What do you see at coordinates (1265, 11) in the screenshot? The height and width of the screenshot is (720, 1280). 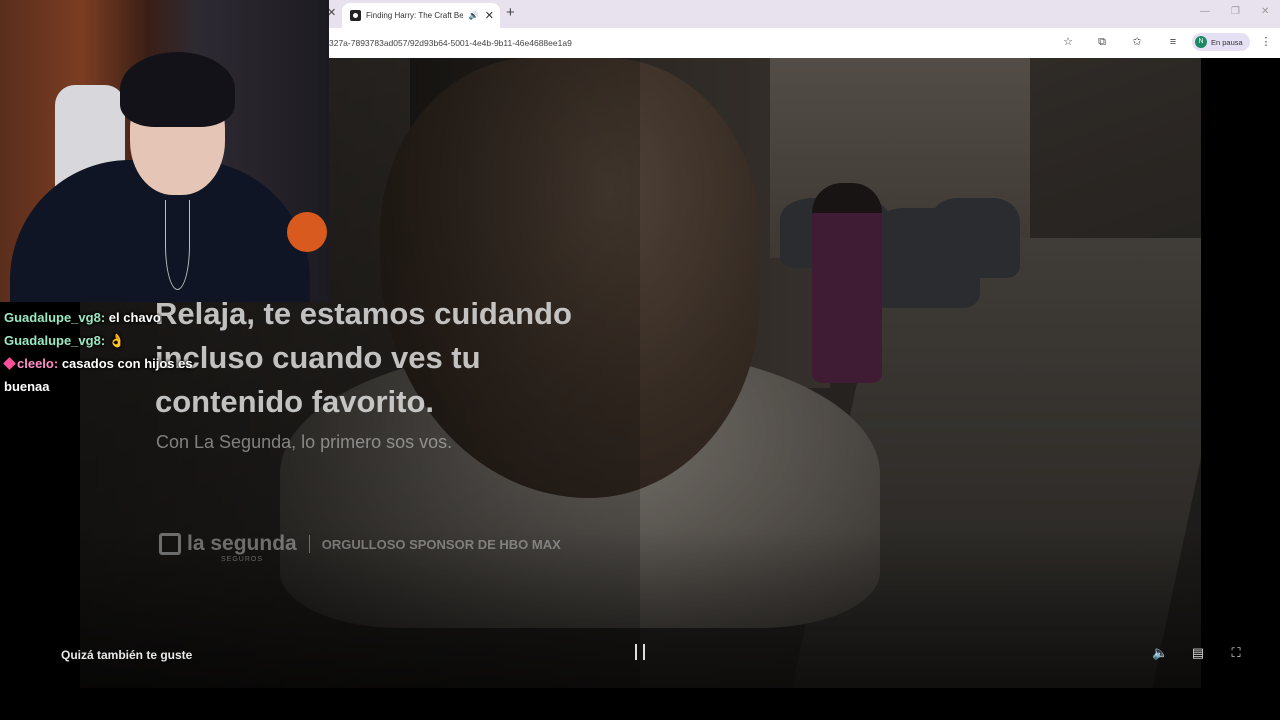 I see `window-close-icon: ✕` at bounding box center [1265, 11].